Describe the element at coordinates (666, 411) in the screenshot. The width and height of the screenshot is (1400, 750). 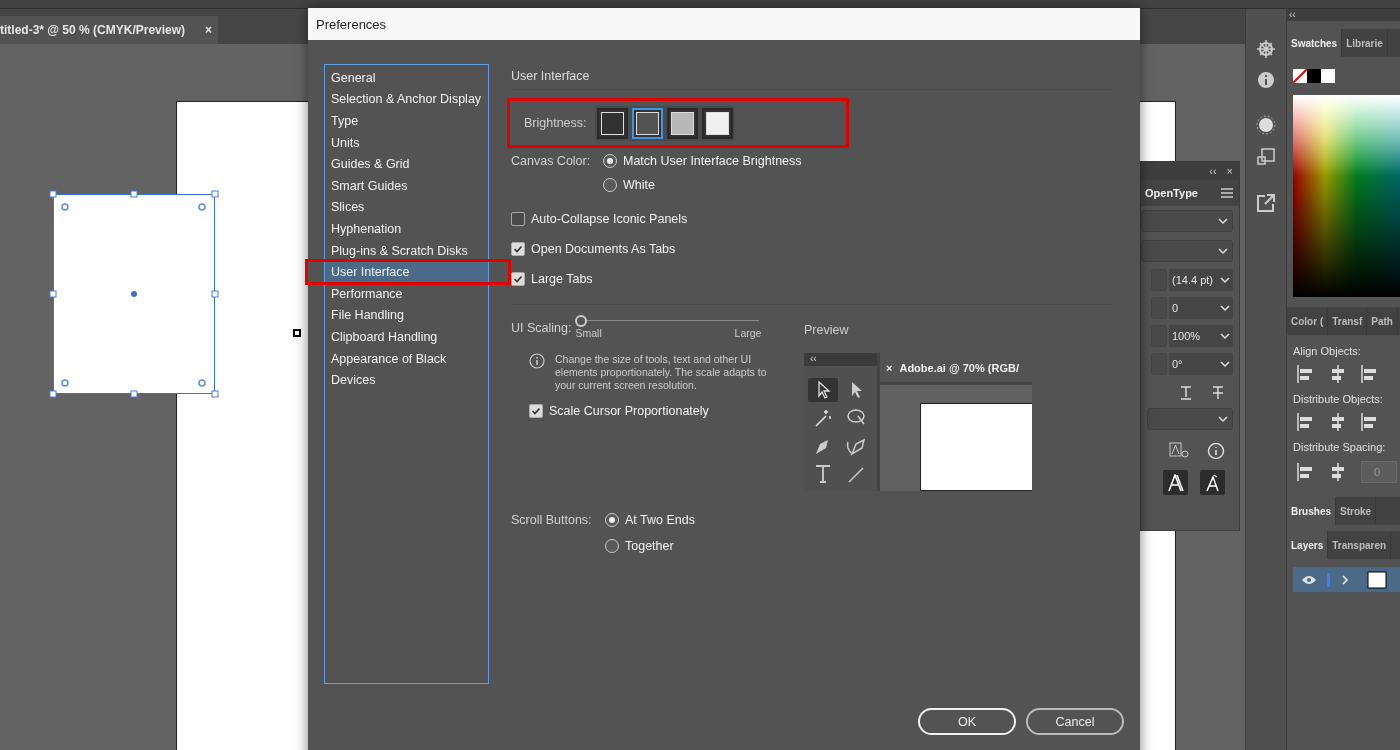
I see `checkbox-option: Scale Cursor Proportionately` at that location.